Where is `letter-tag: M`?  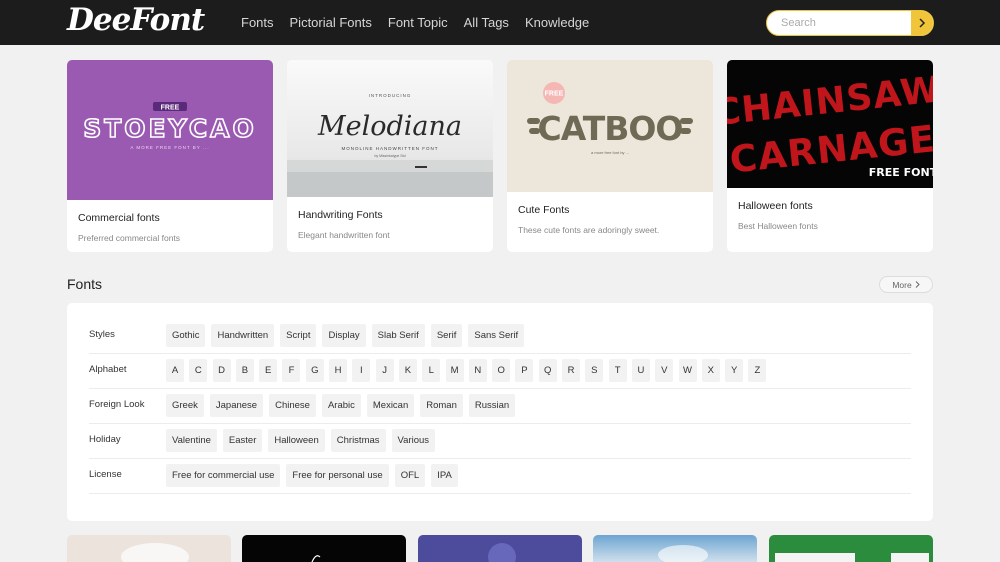
letter-tag: M is located at coordinates (454, 370).